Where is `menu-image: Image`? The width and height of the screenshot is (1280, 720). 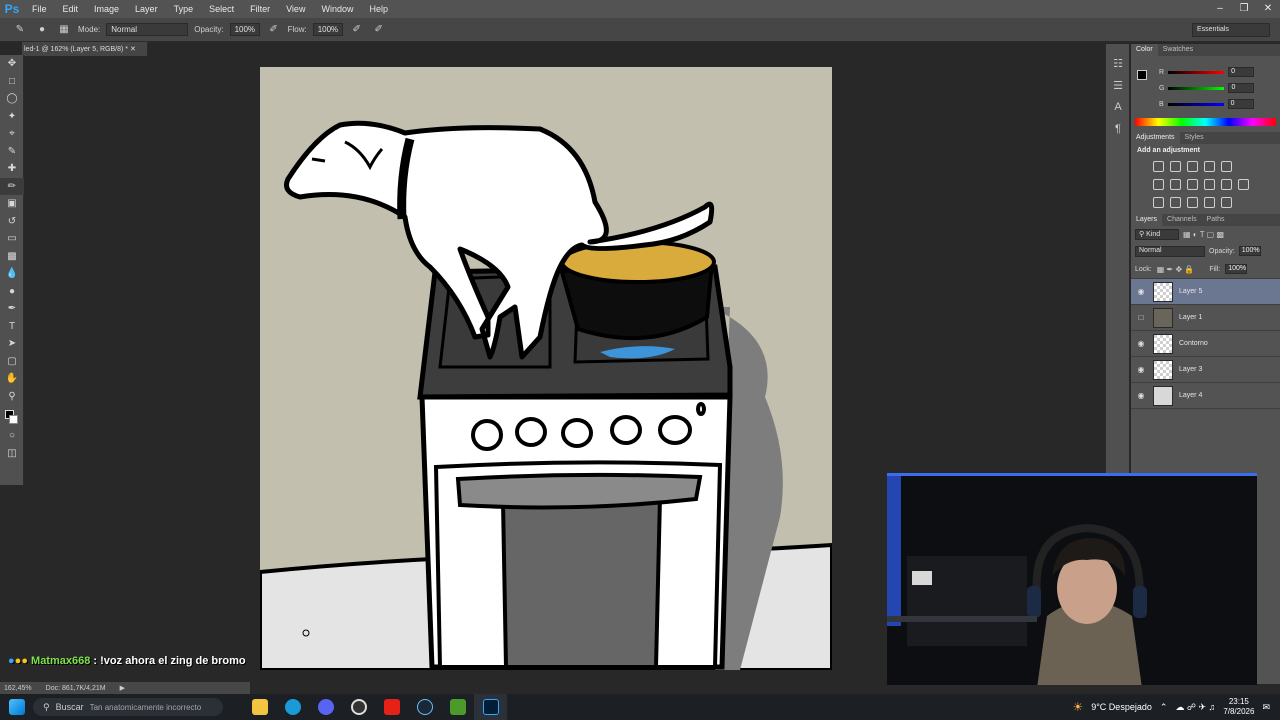 menu-image: Image is located at coordinates (106, 9).